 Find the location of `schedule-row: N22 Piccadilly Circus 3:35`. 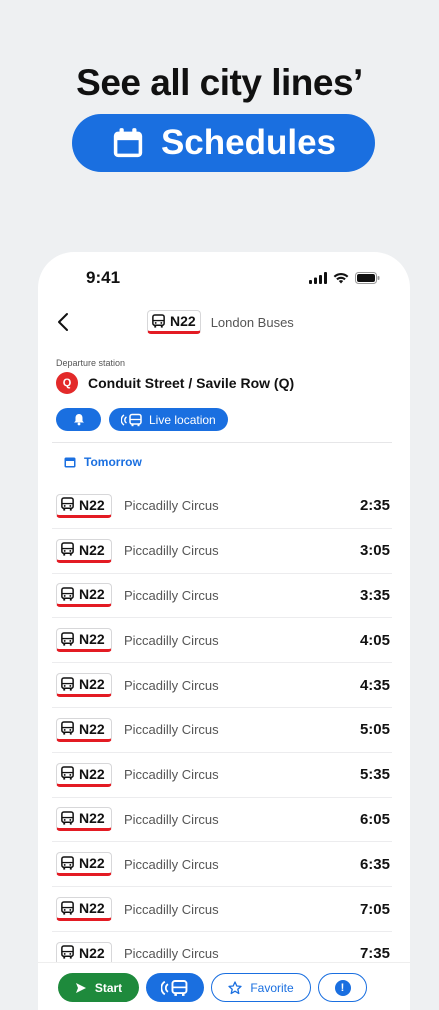

schedule-row: N22 Piccadilly Circus 3:35 is located at coordinates (222, 596).